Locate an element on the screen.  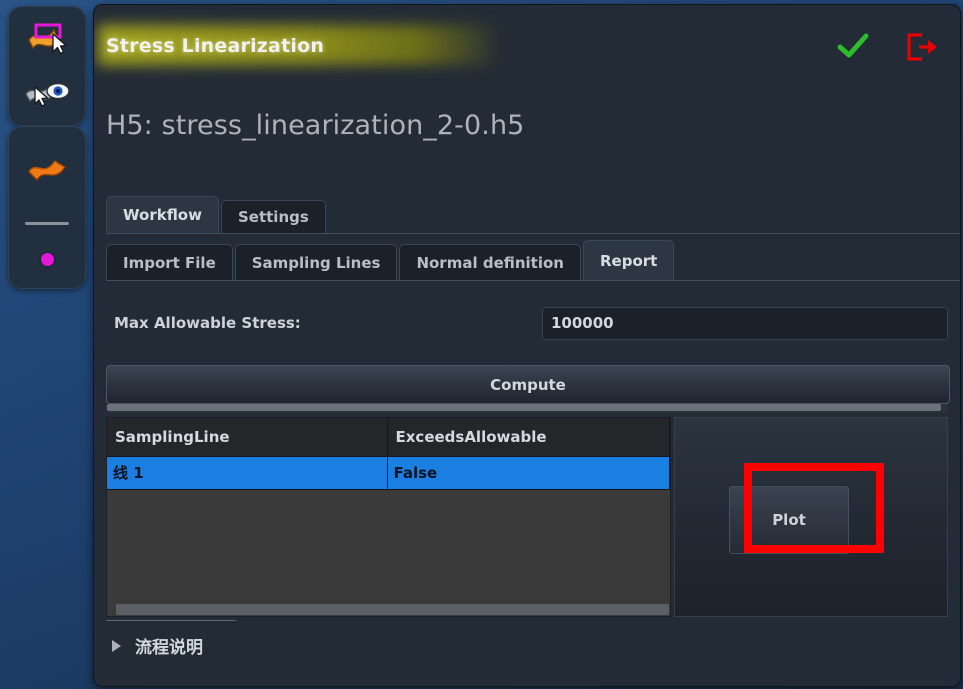
column-header-exceedsallowable: ExceedsAllowable is located at coordinates (528, 437).